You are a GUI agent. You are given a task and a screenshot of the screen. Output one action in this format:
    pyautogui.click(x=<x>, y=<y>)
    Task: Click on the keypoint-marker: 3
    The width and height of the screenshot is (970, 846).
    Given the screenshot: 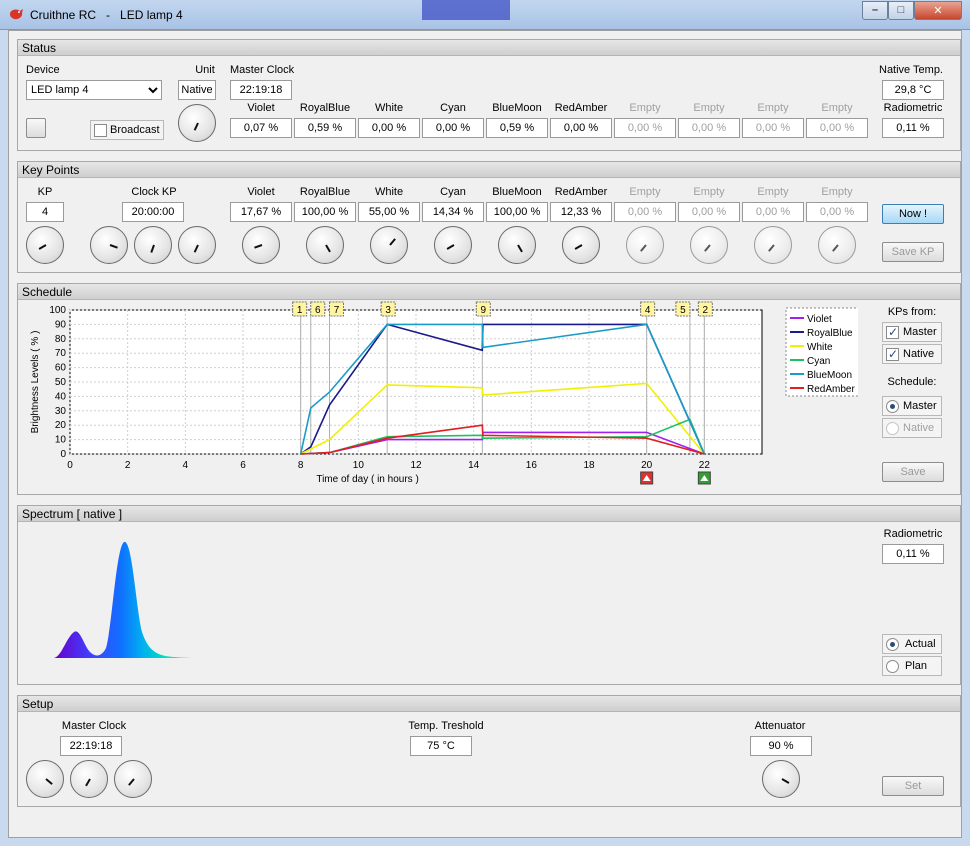 What is the action you would take?
    pyautogui.click(x=388, y=309)
    